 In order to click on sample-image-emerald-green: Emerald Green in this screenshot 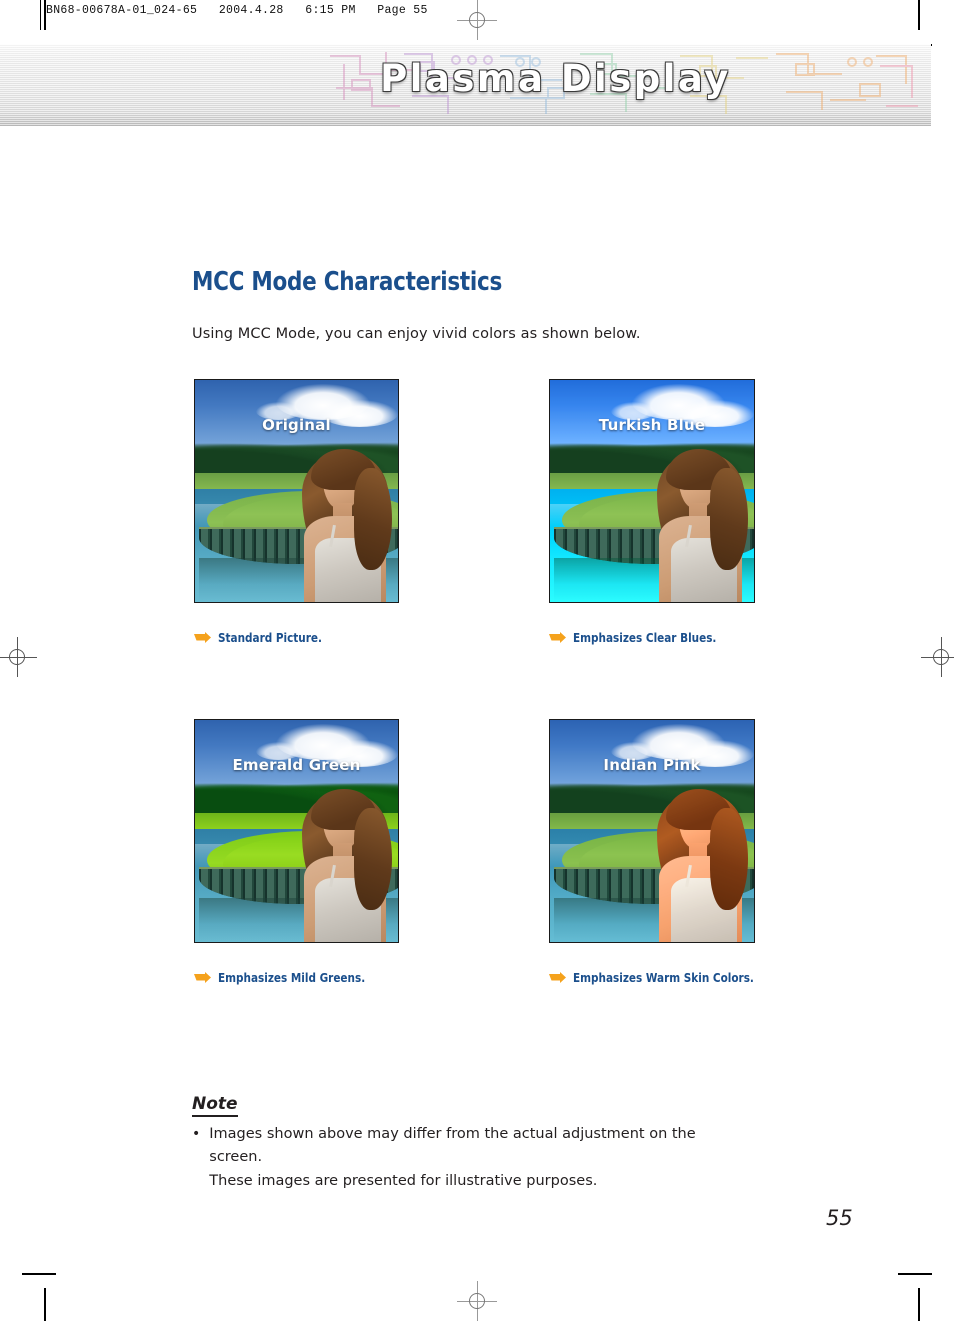, I will do `click(296, 831)`.